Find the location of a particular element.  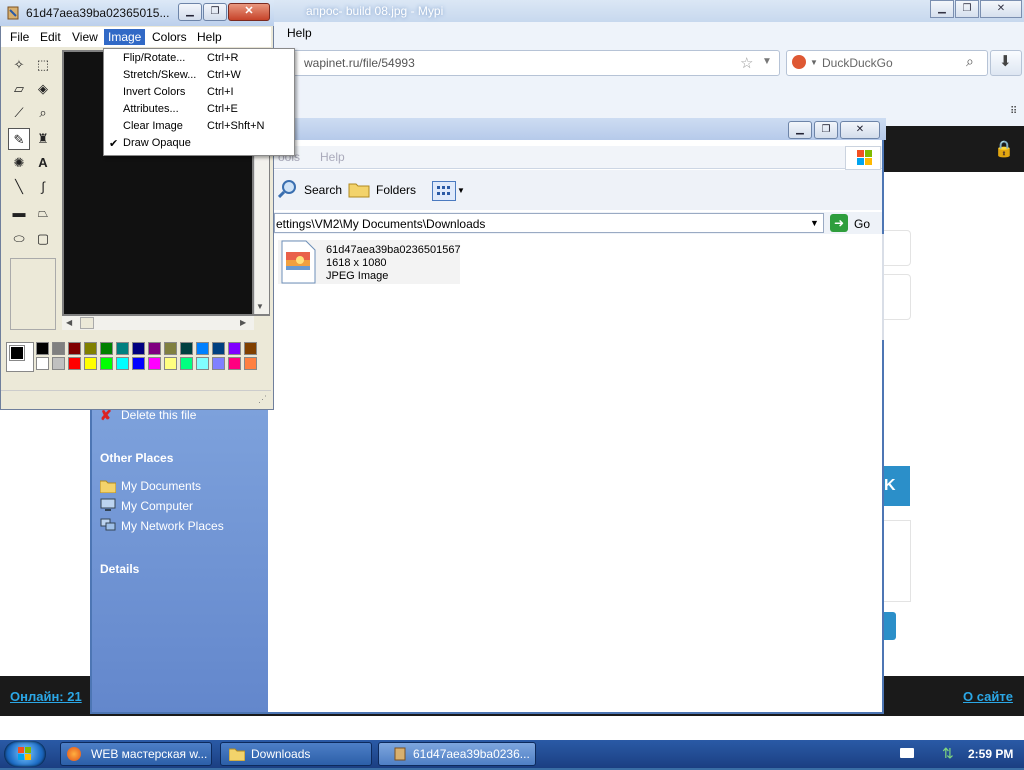

url-dropdown-icon: ▼ is located at coordinates (767, 61).